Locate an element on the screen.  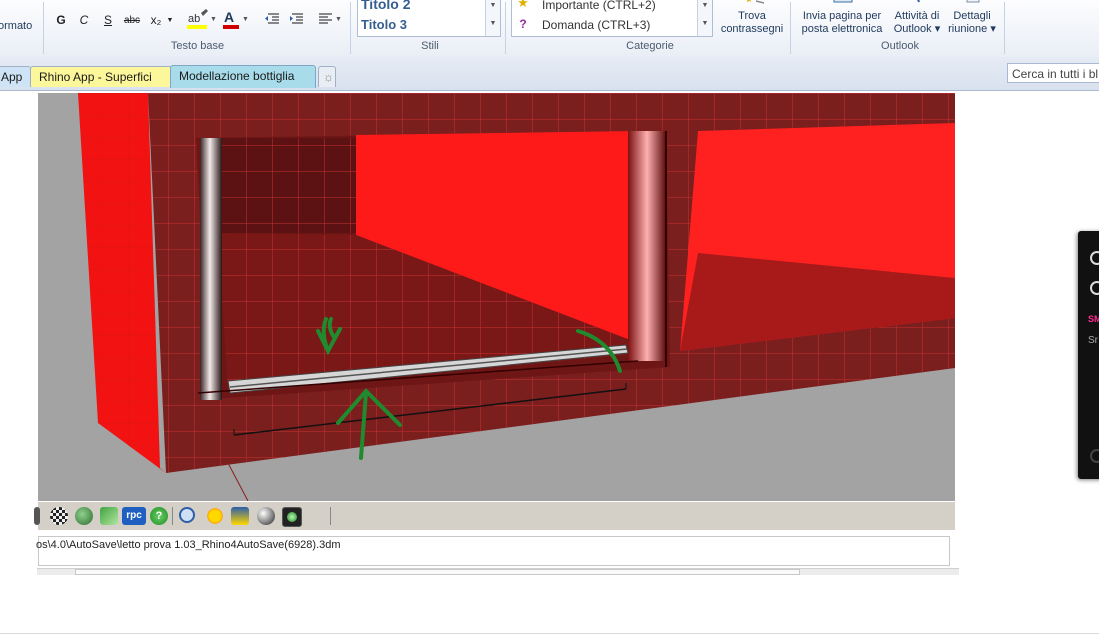
overlay-subtitle: Sr is located at coordinates (1093, 340).